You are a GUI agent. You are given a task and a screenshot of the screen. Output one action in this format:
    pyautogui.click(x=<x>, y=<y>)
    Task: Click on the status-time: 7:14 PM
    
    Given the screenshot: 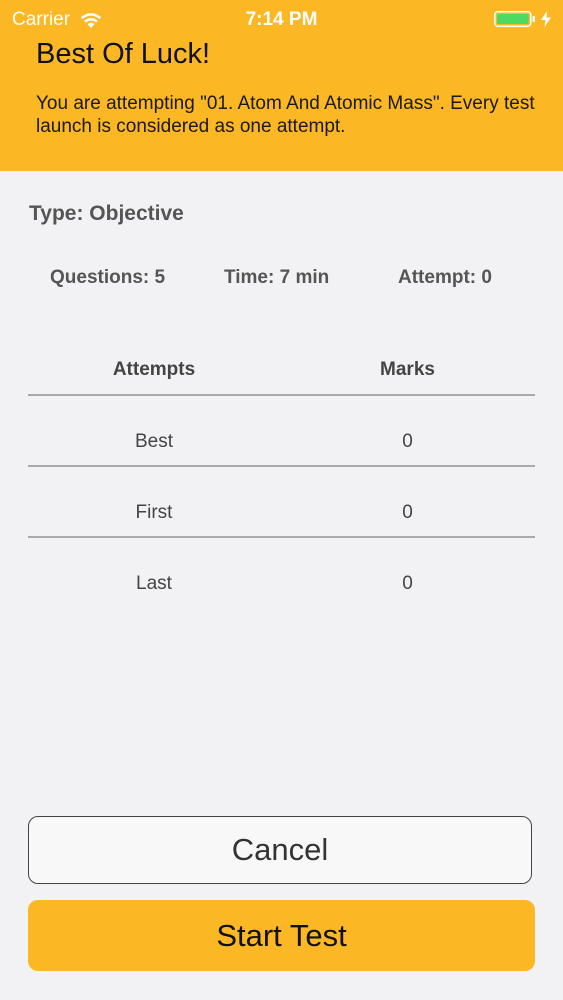 What is the action you would take?
    pyautogui.click(x=281, y=19)
    